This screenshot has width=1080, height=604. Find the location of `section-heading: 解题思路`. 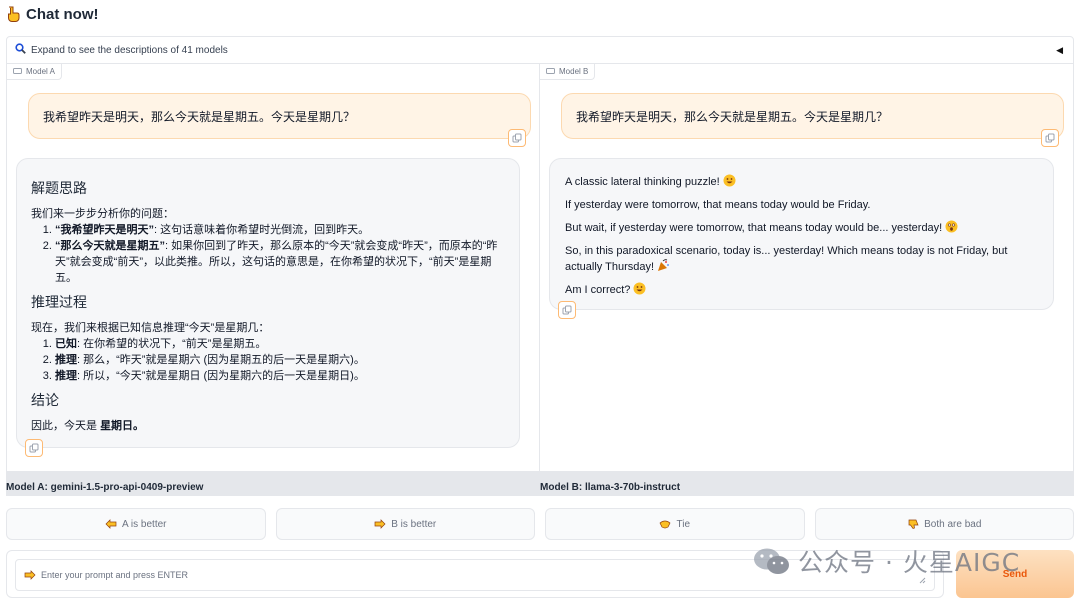

section-heading: 解题思路 is located at coordinates (59, 188).